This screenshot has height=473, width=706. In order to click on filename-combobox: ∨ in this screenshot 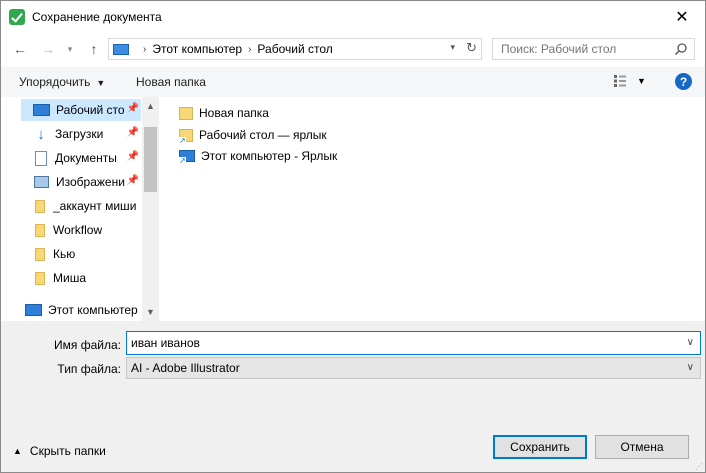, I will do `click(413, 343)`.